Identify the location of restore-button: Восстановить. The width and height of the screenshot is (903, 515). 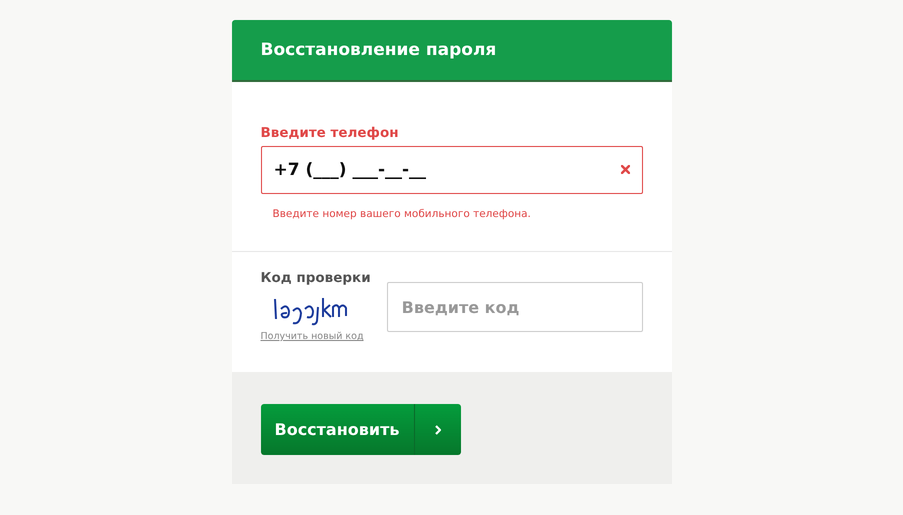
(360, 429).